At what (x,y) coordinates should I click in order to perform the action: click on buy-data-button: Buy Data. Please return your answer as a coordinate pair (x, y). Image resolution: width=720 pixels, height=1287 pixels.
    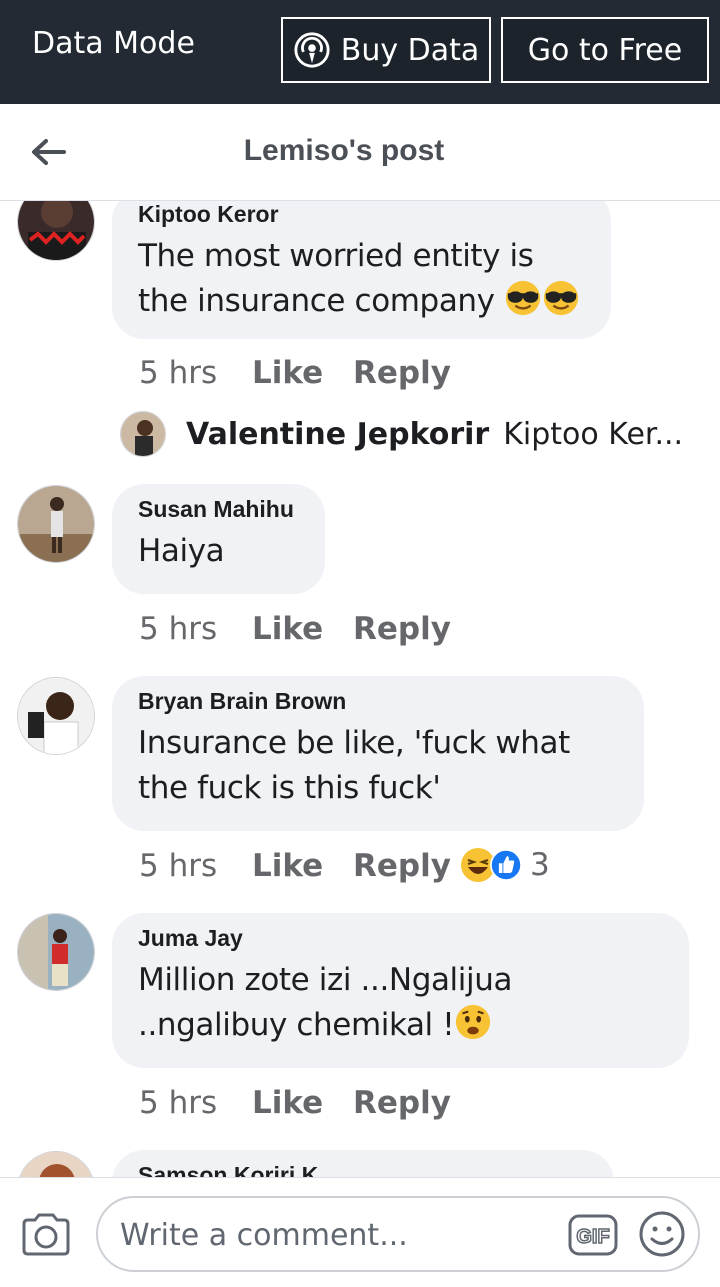
    Looking at the image, I should click on (386, 50).